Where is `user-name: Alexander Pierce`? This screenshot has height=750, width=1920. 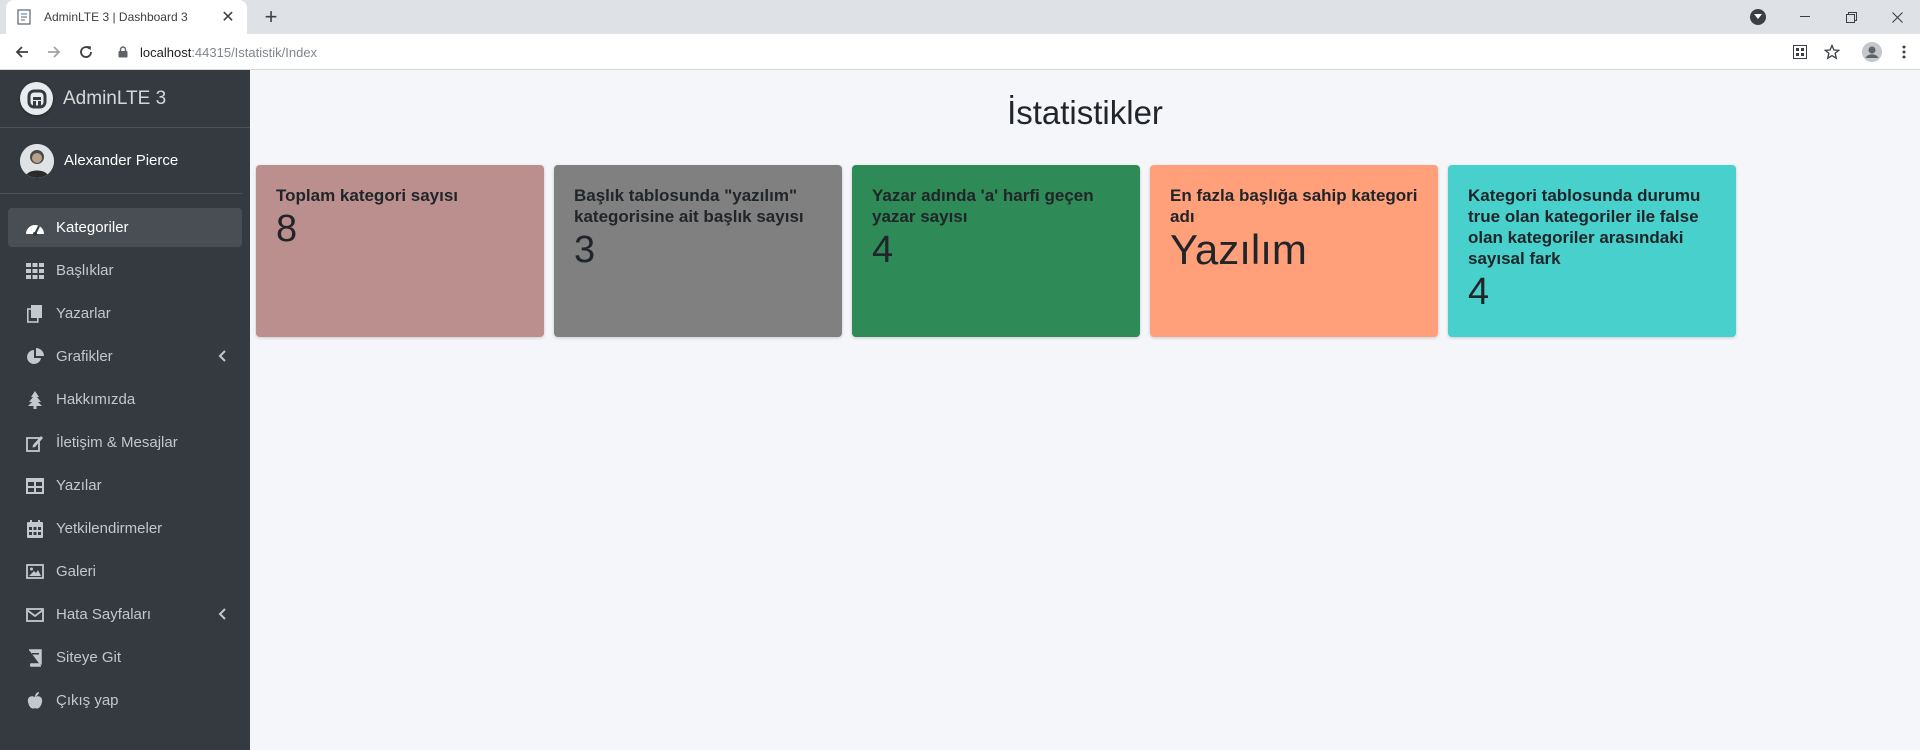 user-name: Alexander Pierce is located at coordinates (121, 160).